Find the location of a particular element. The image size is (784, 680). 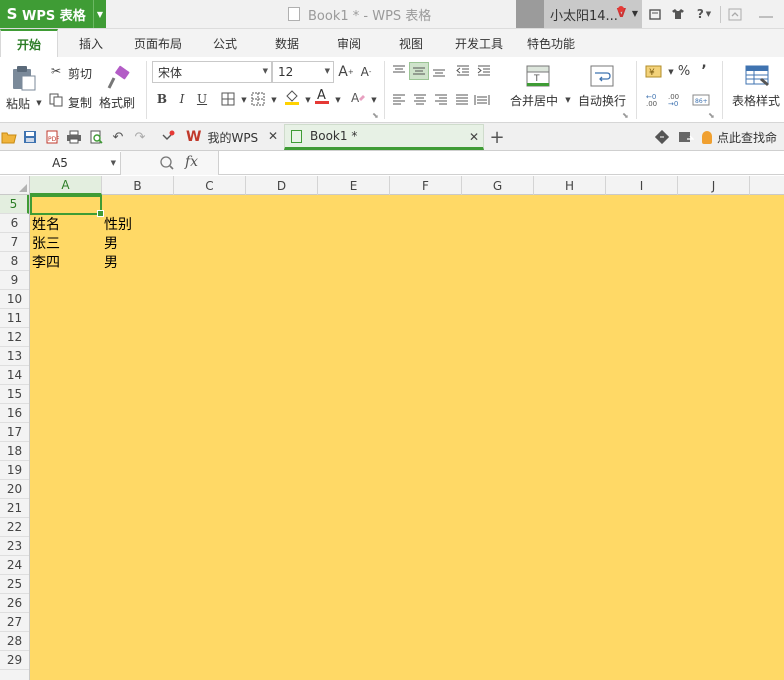

row-header: 29 is located at coordinates (14, 660).